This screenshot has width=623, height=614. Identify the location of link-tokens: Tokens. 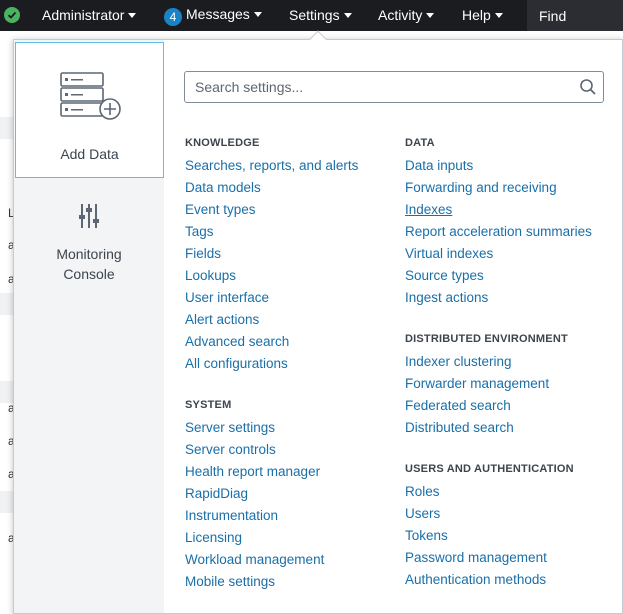
(426, 535).